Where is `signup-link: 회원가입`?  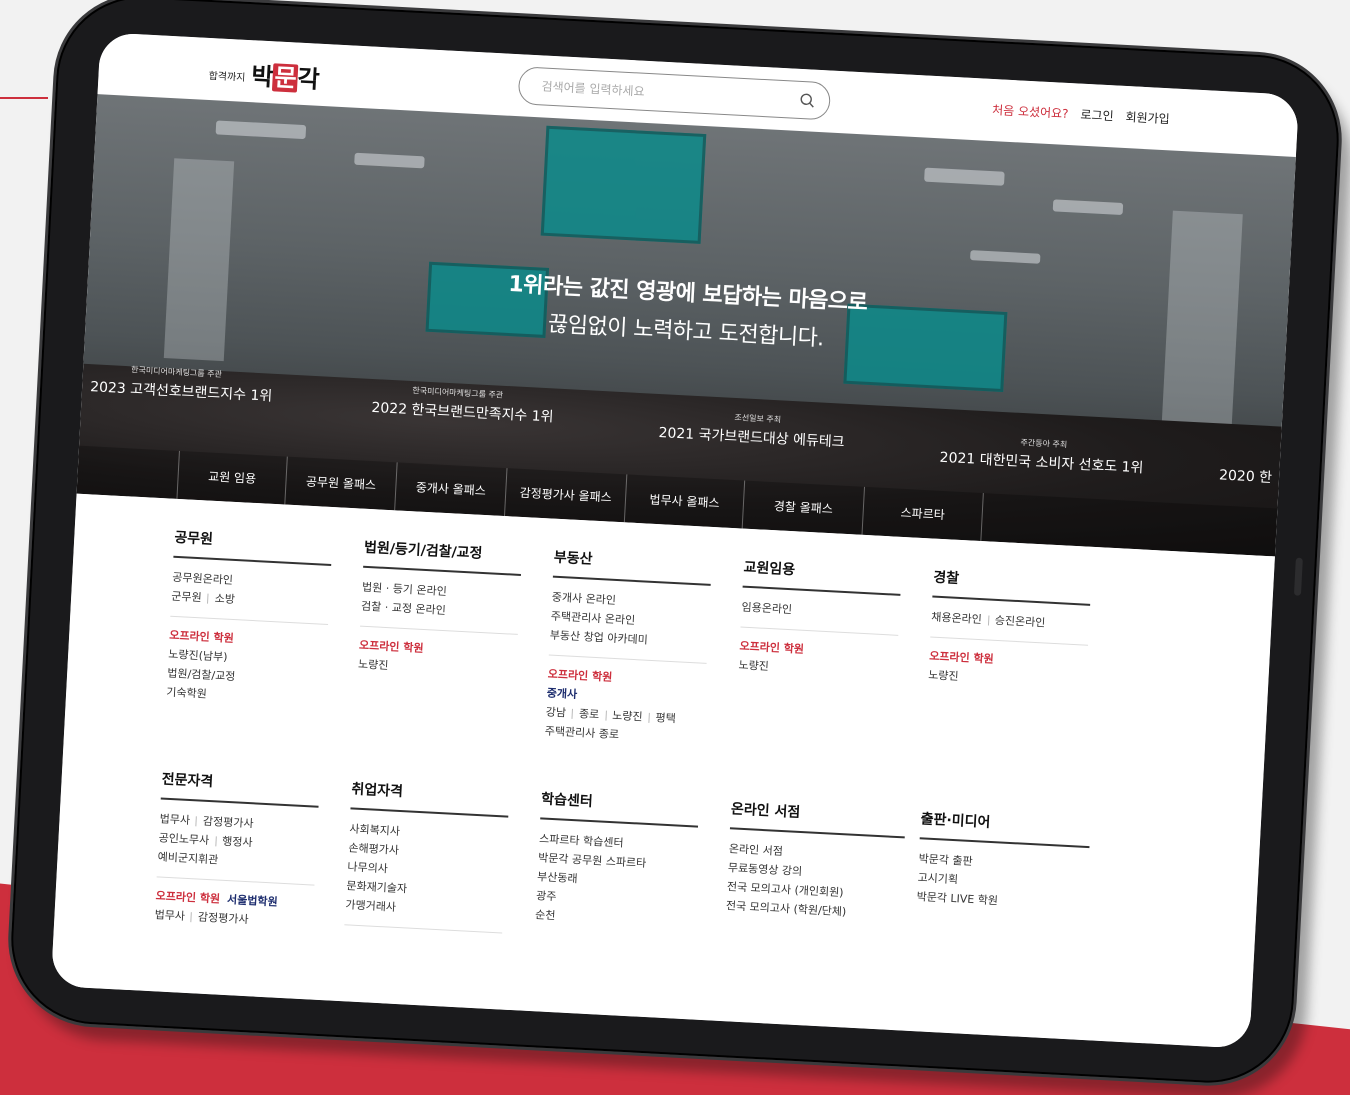
signup-link: 회원가입 is located at coordinates (1147, 117).